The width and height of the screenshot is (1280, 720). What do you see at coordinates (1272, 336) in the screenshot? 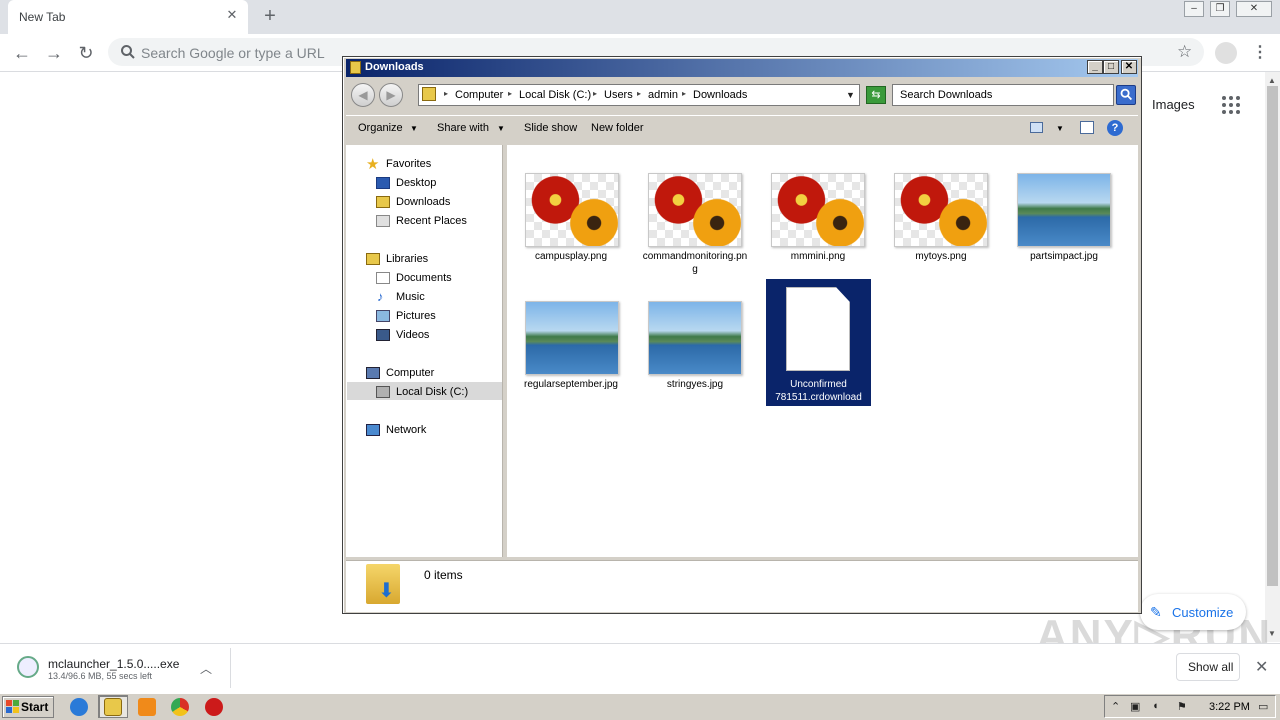
I see `scrollbar-thumb` at bounding box center [1272, 336].